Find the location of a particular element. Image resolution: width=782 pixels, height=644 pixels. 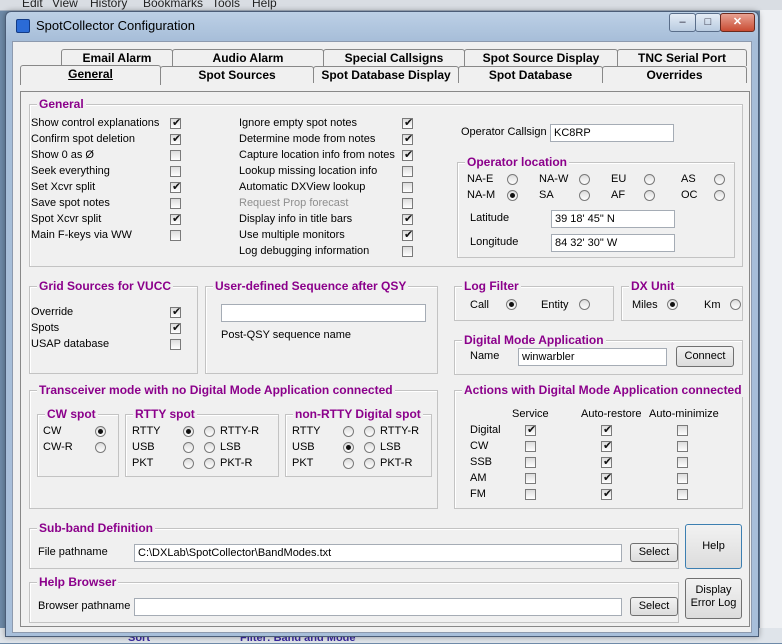

bg-menu-edit: Edit is located at coordinates (32, 5).